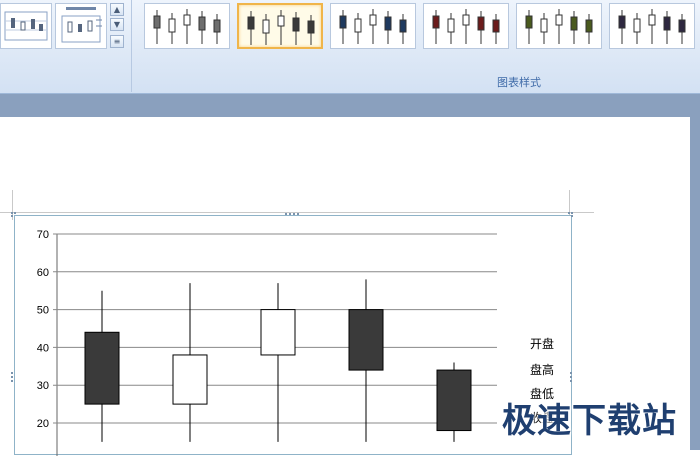  I want to click on y-tick-label-50: 50, so click(43, 311).